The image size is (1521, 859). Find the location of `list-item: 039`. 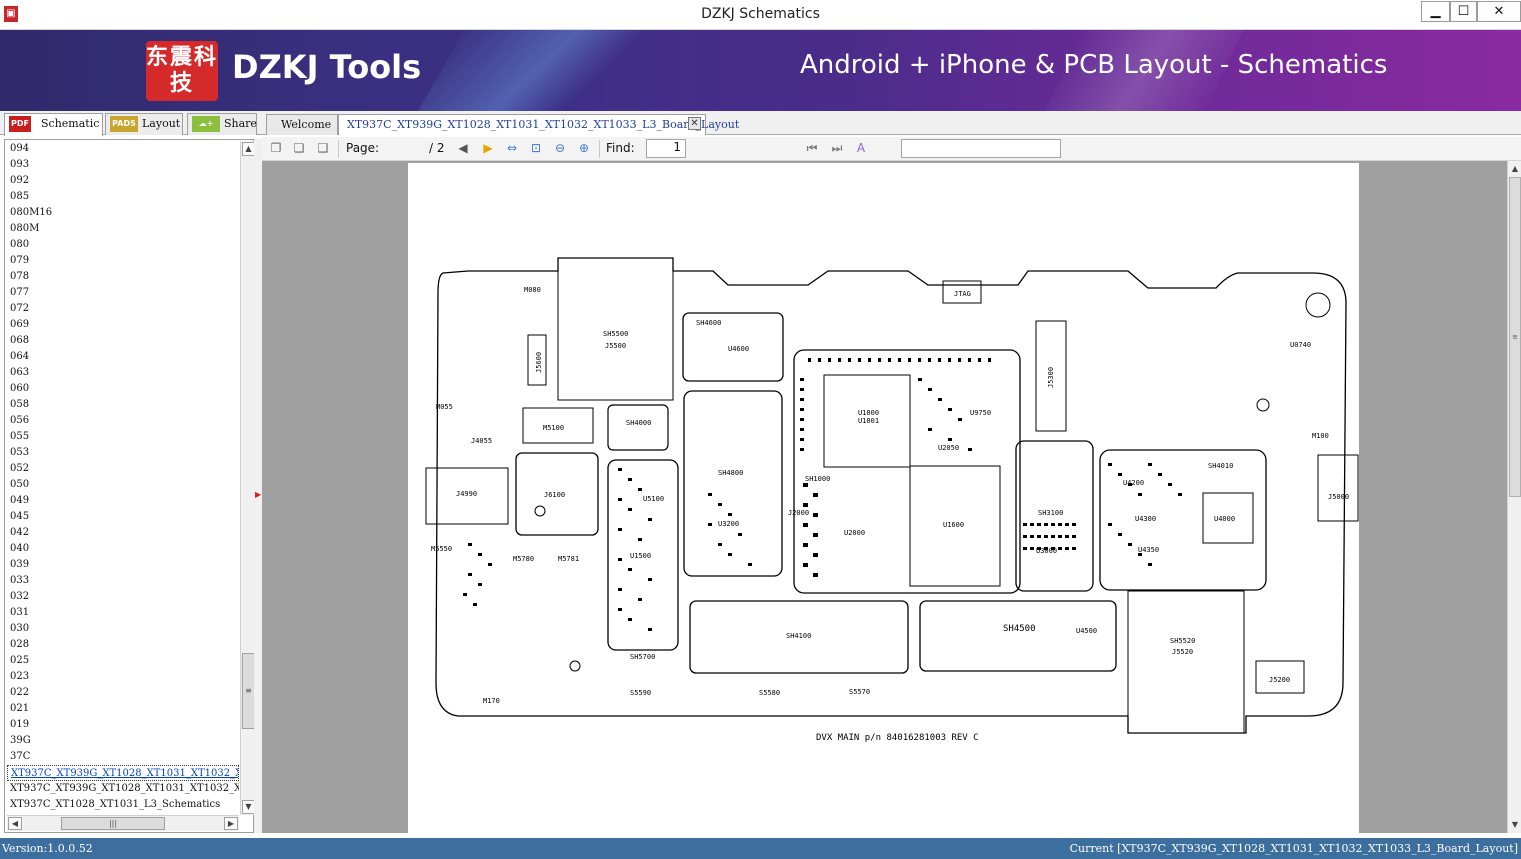

list-item: 039 is located at coordinates (123, 565).